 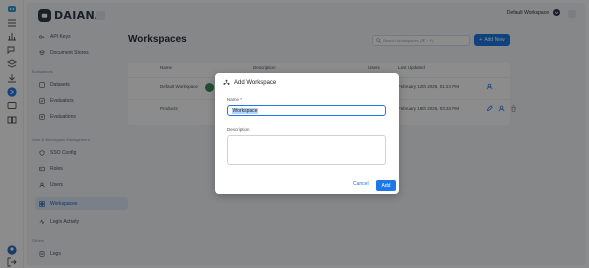 I want to click on workspace-description-input, so click(x=306, y=150).